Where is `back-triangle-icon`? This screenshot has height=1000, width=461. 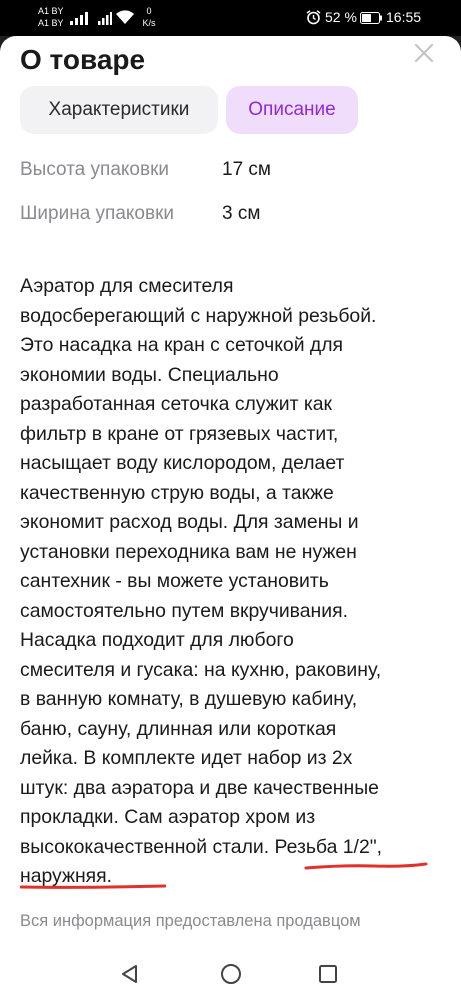
back-triangle-icon is located at coordinates (130, 974).